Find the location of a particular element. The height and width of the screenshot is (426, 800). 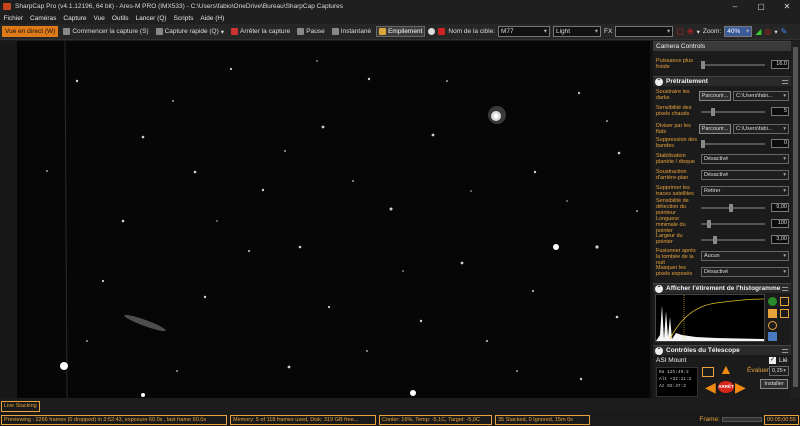

reticle-icon: ▢ is located at coordinates (680, 31).